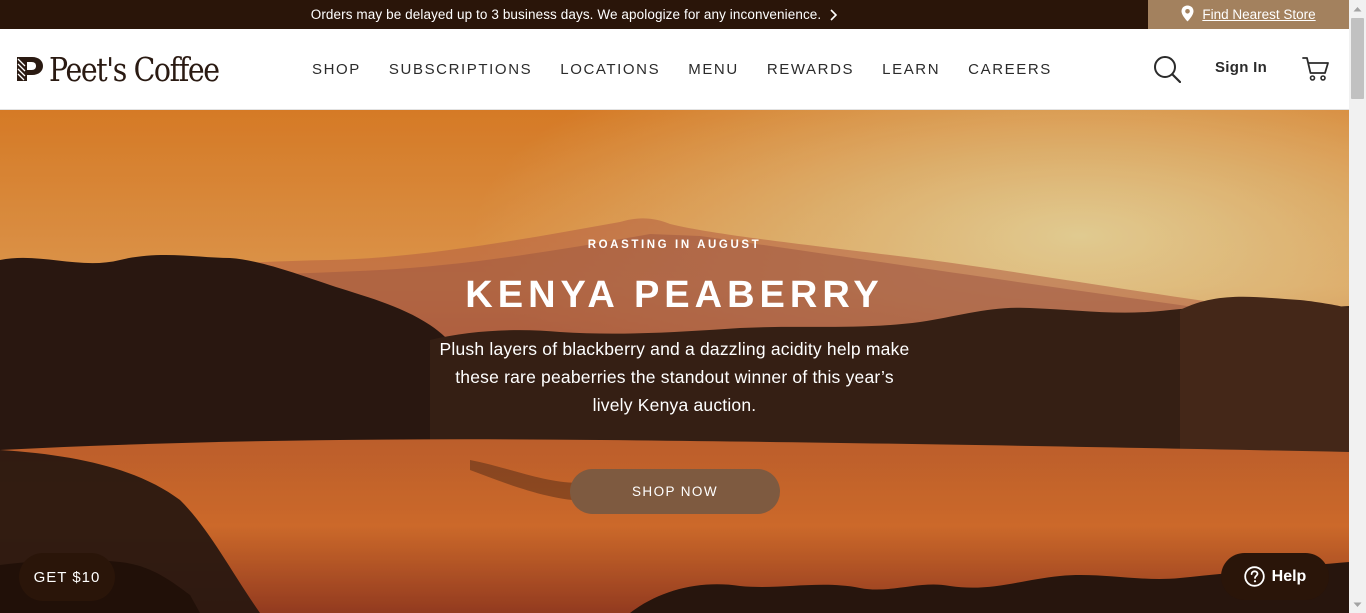 This screenshot has width=1366, height=613. What do you see at coordinates (1316, 69) in the screenshot?
I see `cart-icon` at bounding box center [1316, 69].